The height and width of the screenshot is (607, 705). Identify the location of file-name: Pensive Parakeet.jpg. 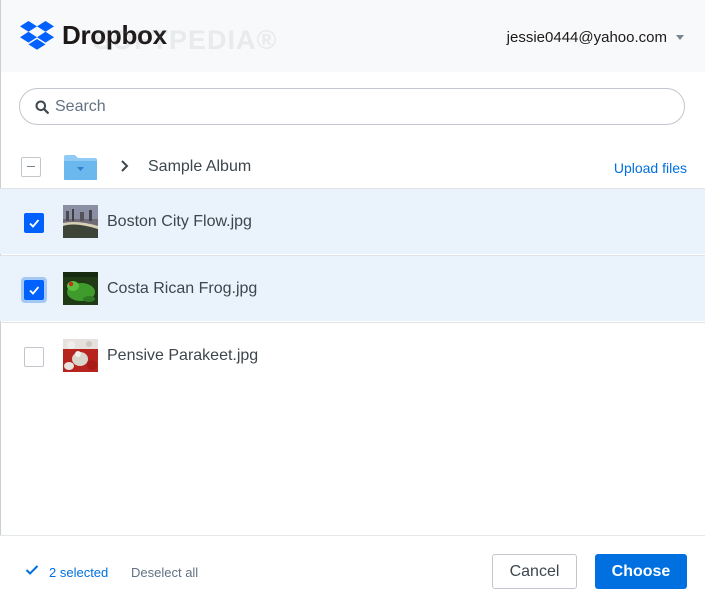
(183, 355).